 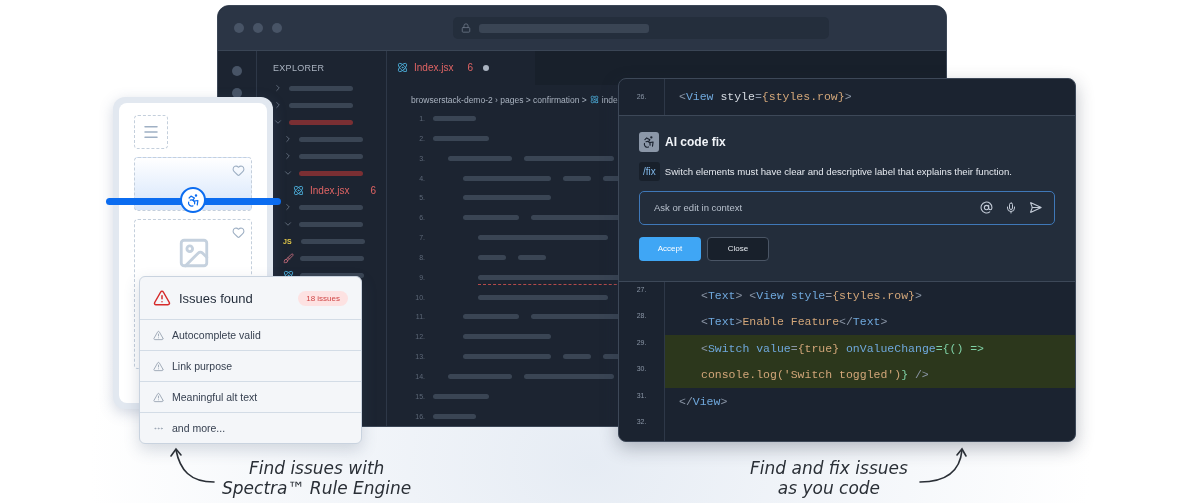 What do you see at coordinates (194, 253) in the screenshot?
I see `image-placeholder-icon` at bounding box center [194, 253].